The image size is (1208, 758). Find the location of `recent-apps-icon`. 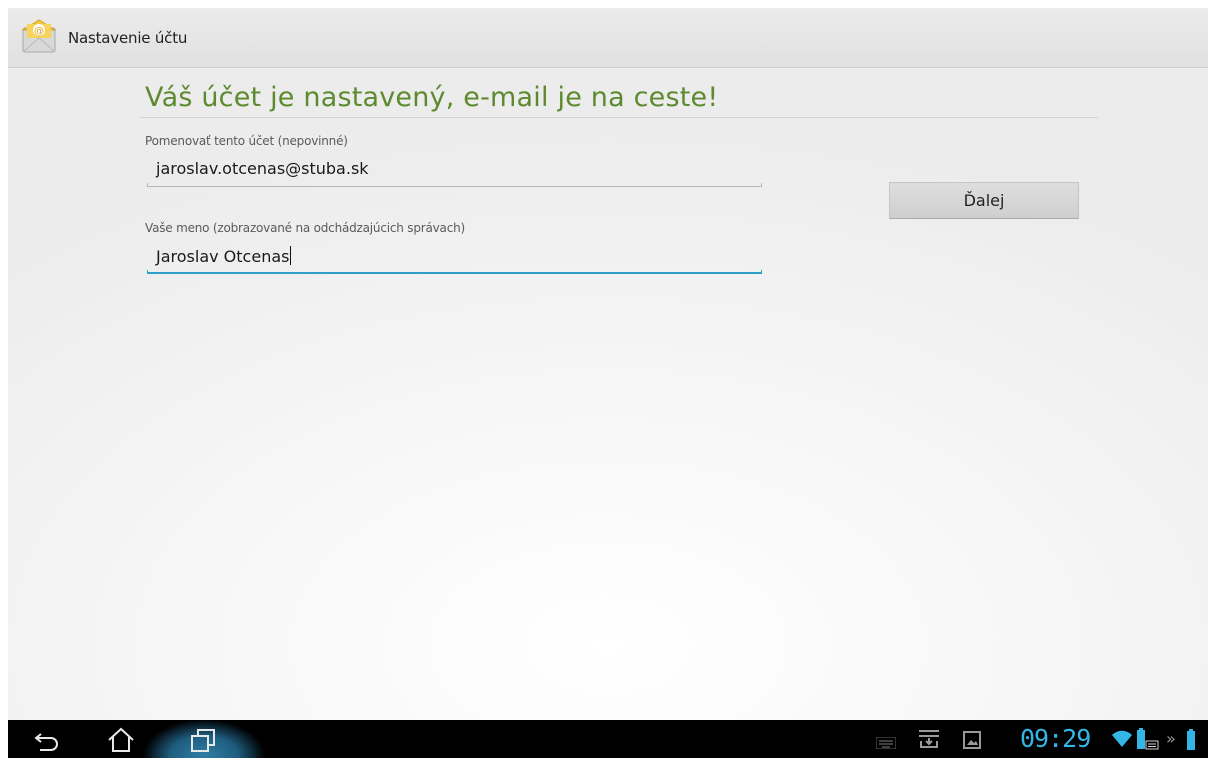

recent-apps-icon is located at coordinates (203, 740).